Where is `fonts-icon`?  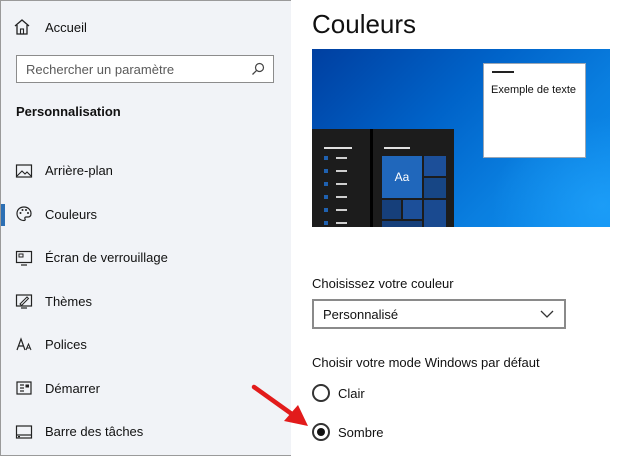 fonts-icon is located at coordinates (24, 345).